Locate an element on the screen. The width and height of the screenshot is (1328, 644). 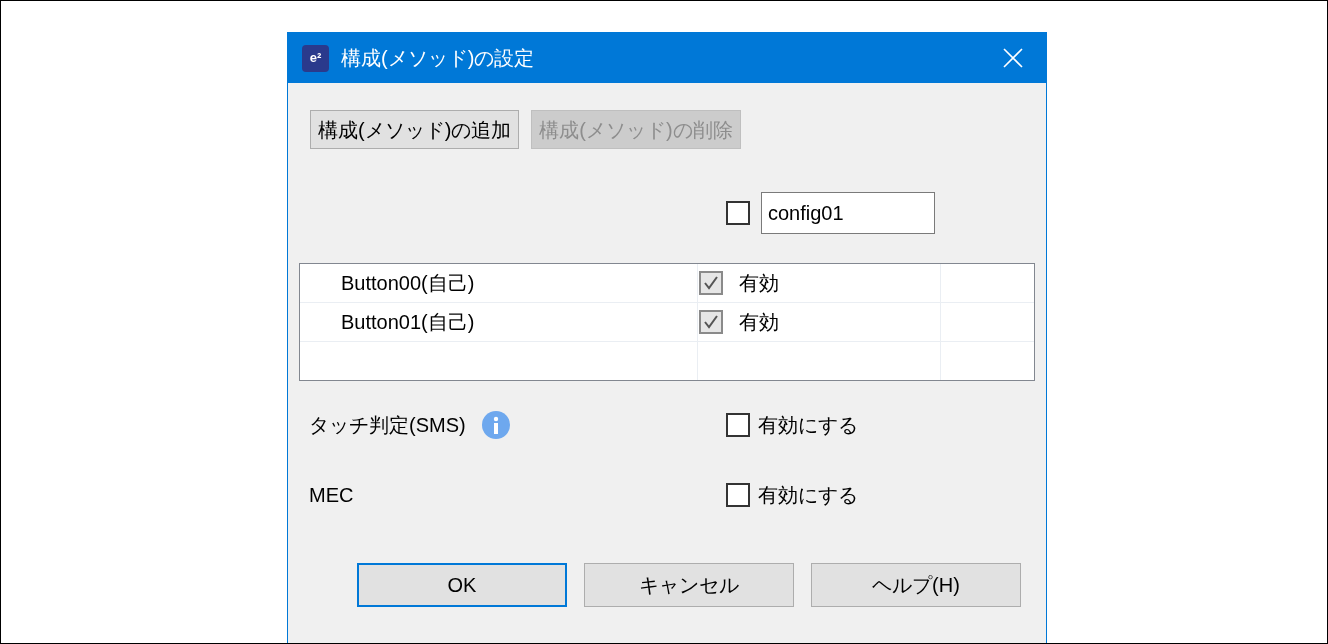
dialog-button: OK is located at coordinates (462, 585).